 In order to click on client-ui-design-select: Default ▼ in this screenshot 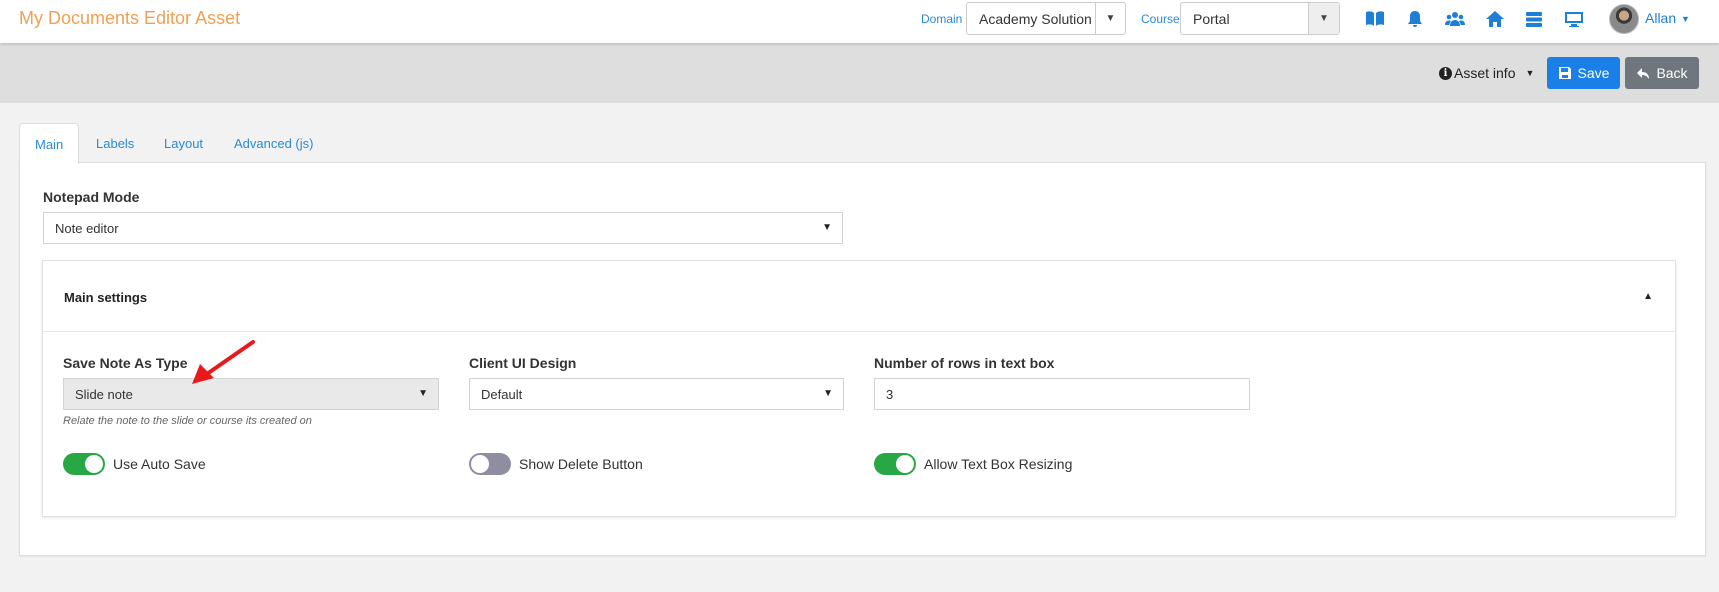, I will do `click(656, 394)`.